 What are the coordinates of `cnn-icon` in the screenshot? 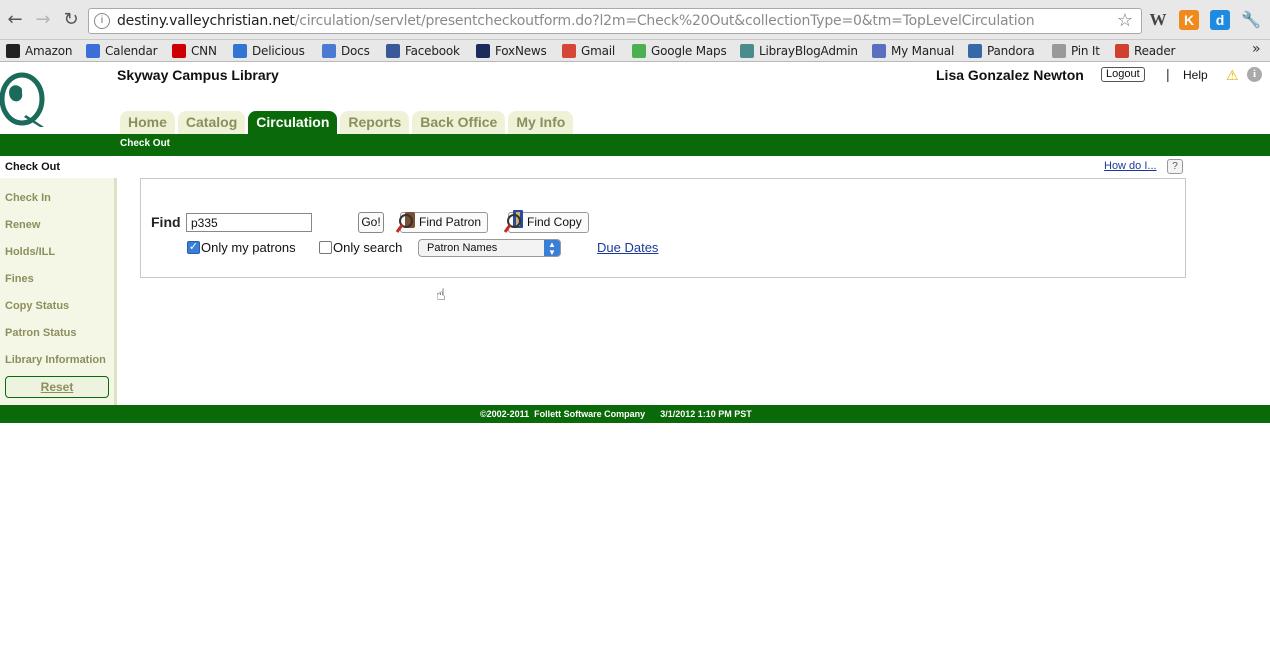 It's located at (179, 51).